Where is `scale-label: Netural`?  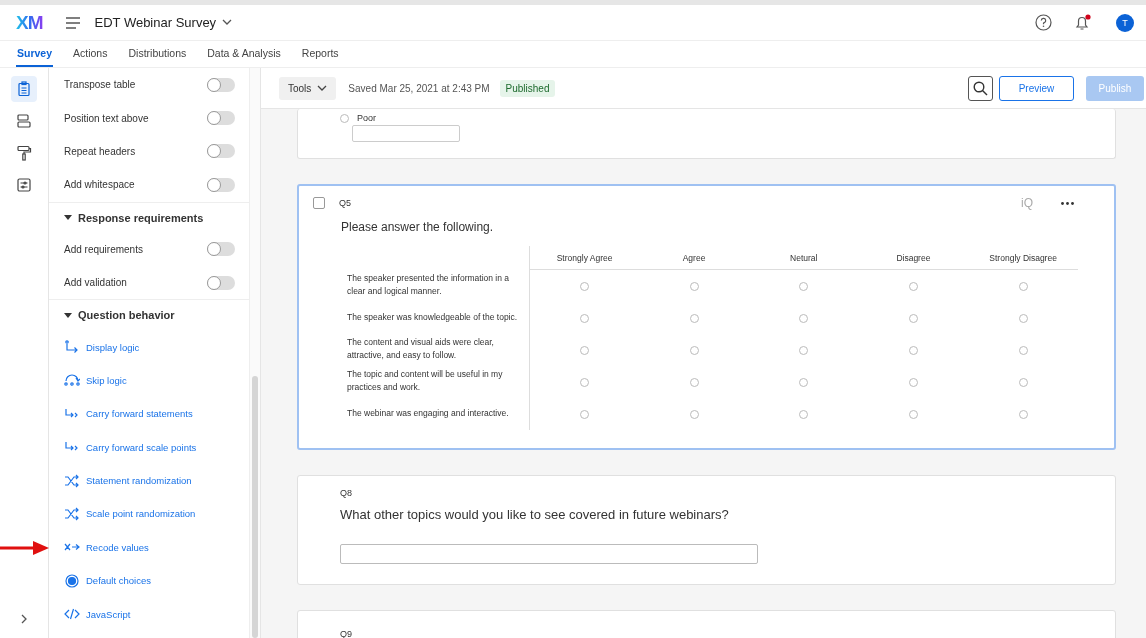 scale-label: Netural is located at coordinates (804, 257).